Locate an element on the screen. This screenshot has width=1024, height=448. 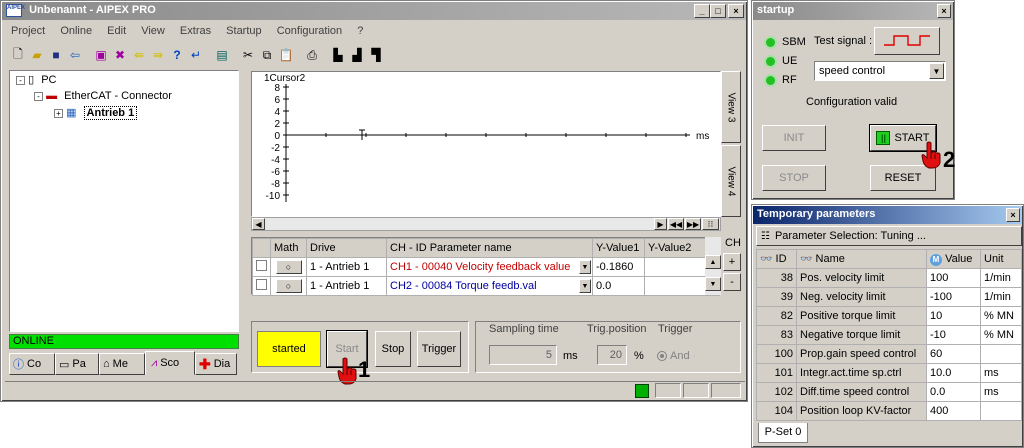
table-row: 83 Negative torque limit -10% MN is located at coordinates (889, 335).